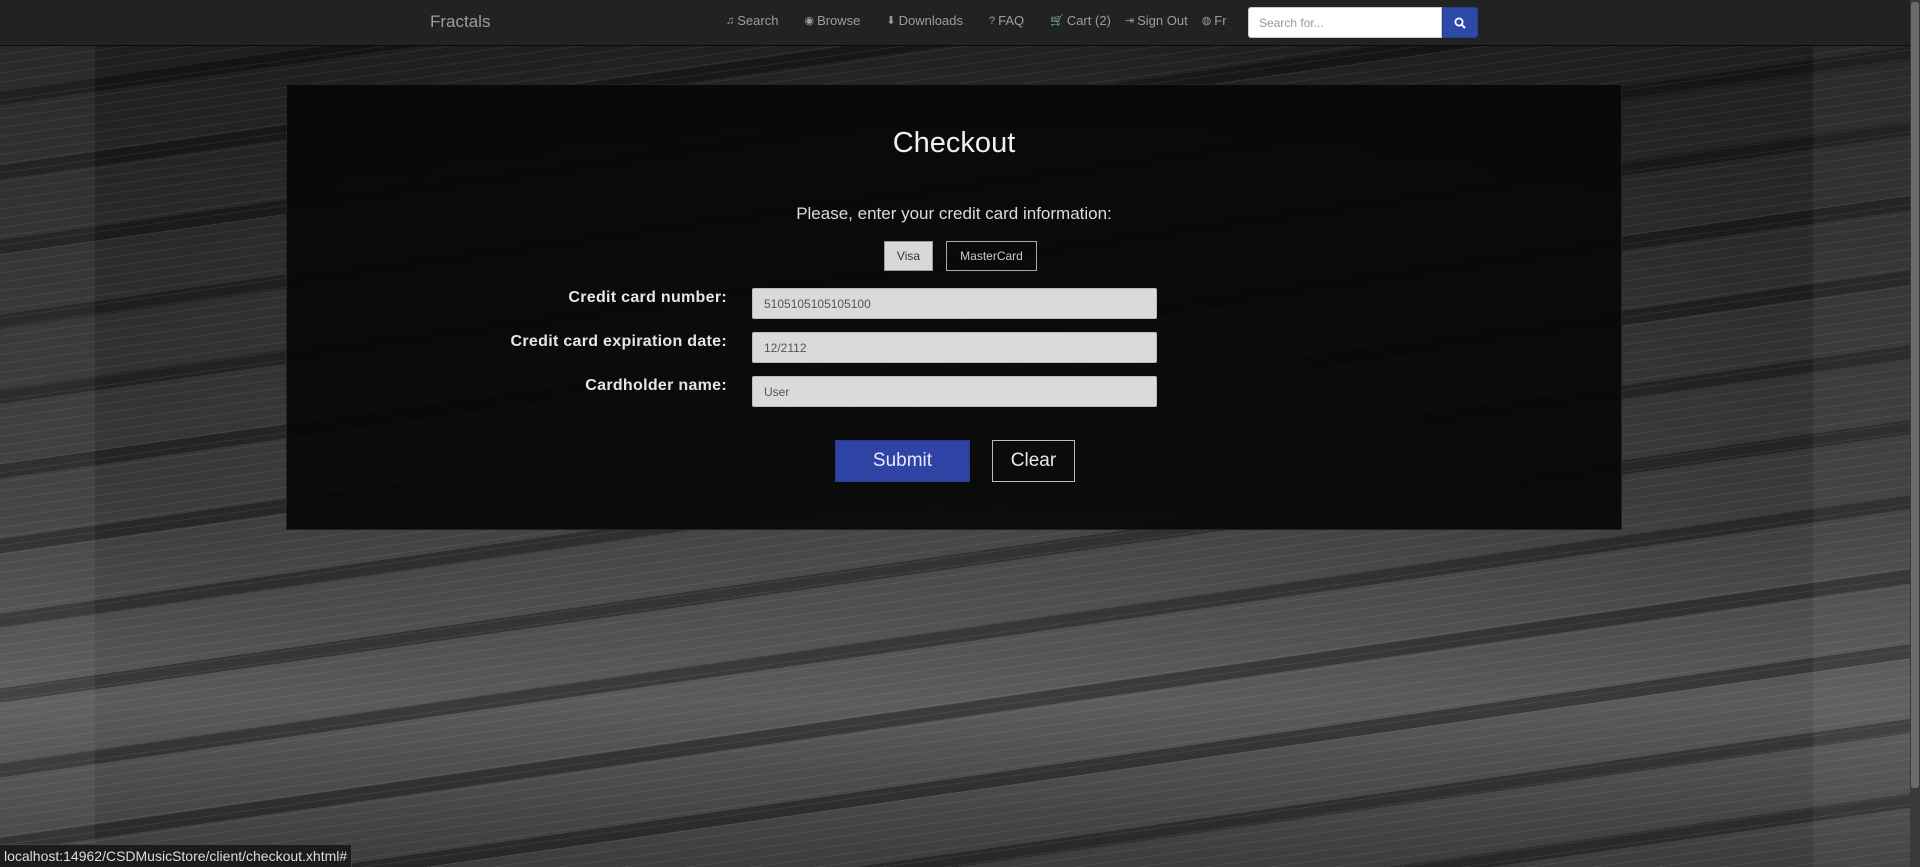 The height and width of the screenshot is (867, 1920). Describe the element at coordinates (809, 21) in the screenshot. I see `eye-icon: ◉` at that location.